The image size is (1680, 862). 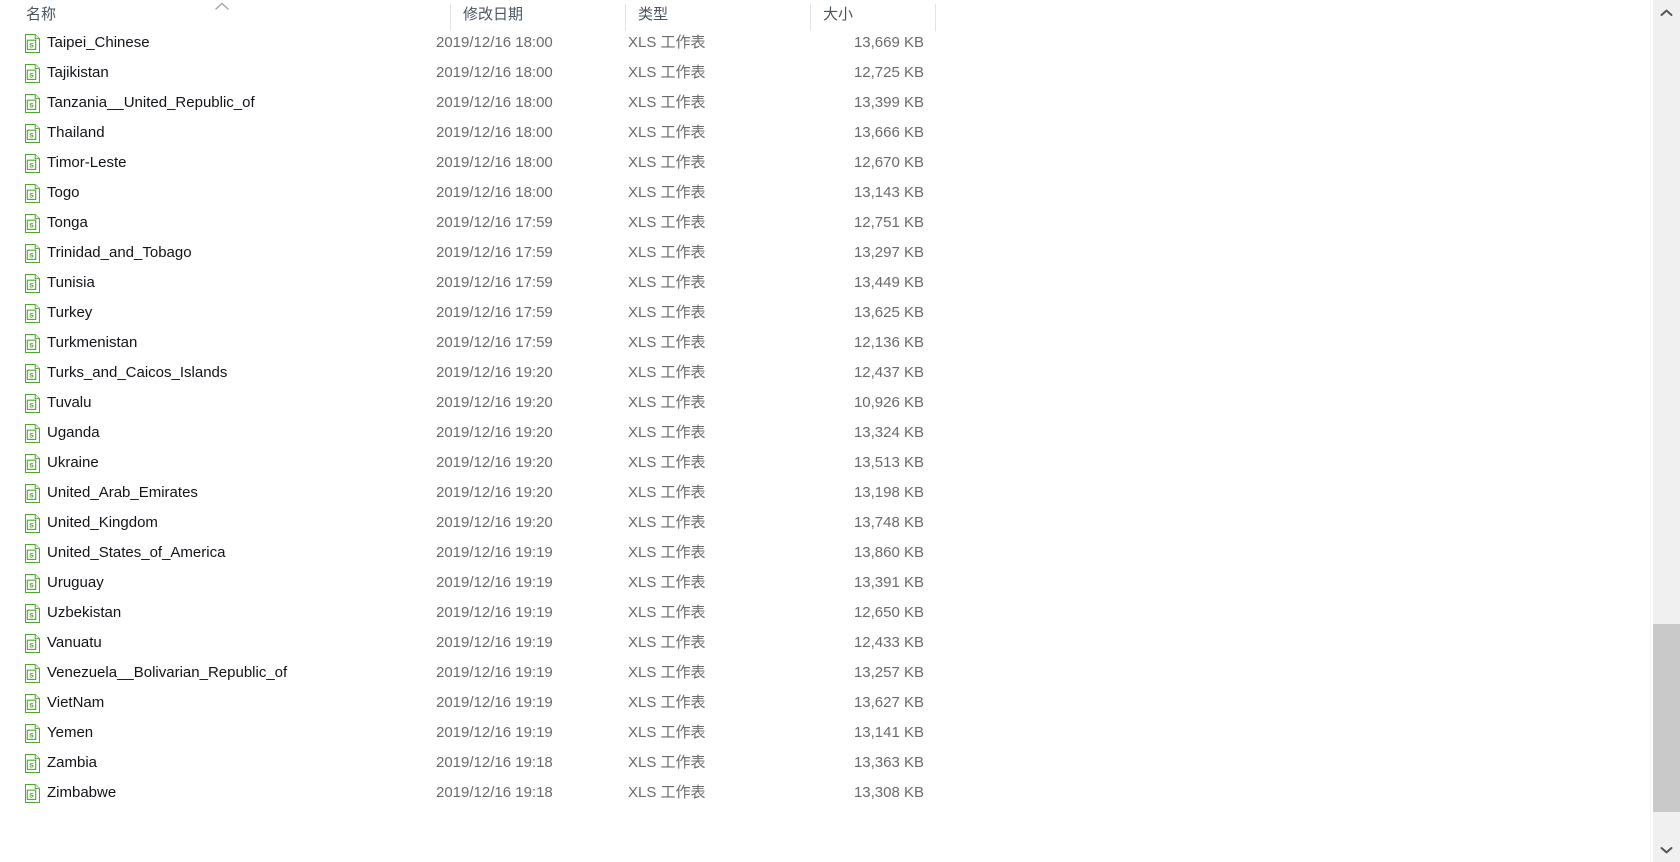 I want to click on file-name: Zimbabwe, so click(x=82, y=792).